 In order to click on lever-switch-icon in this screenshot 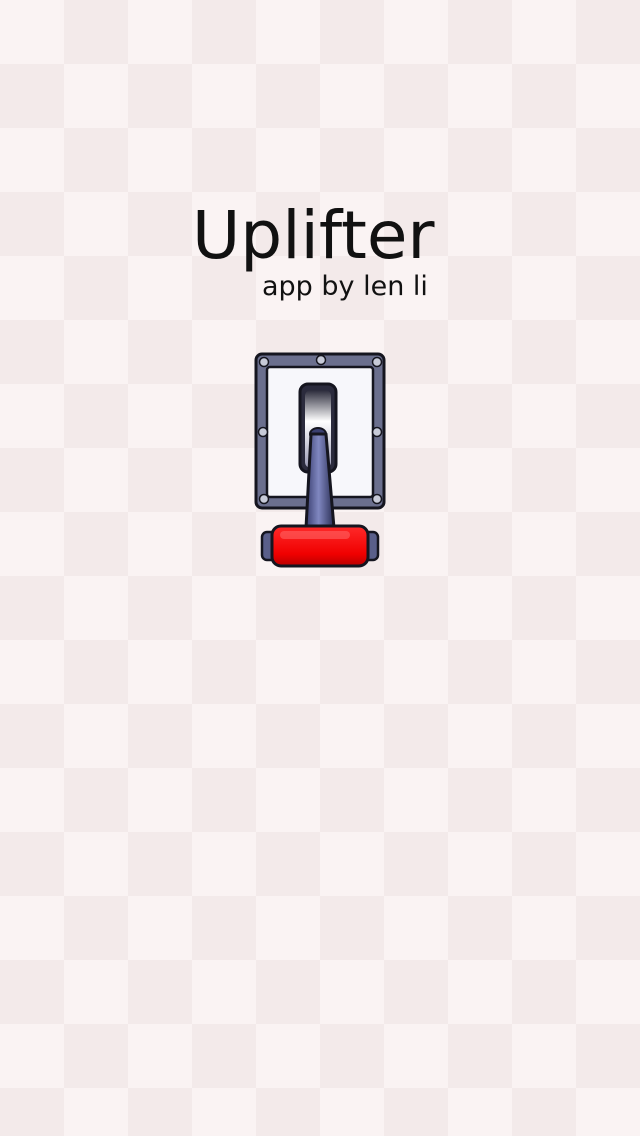, I will do `click(320, 460)`.